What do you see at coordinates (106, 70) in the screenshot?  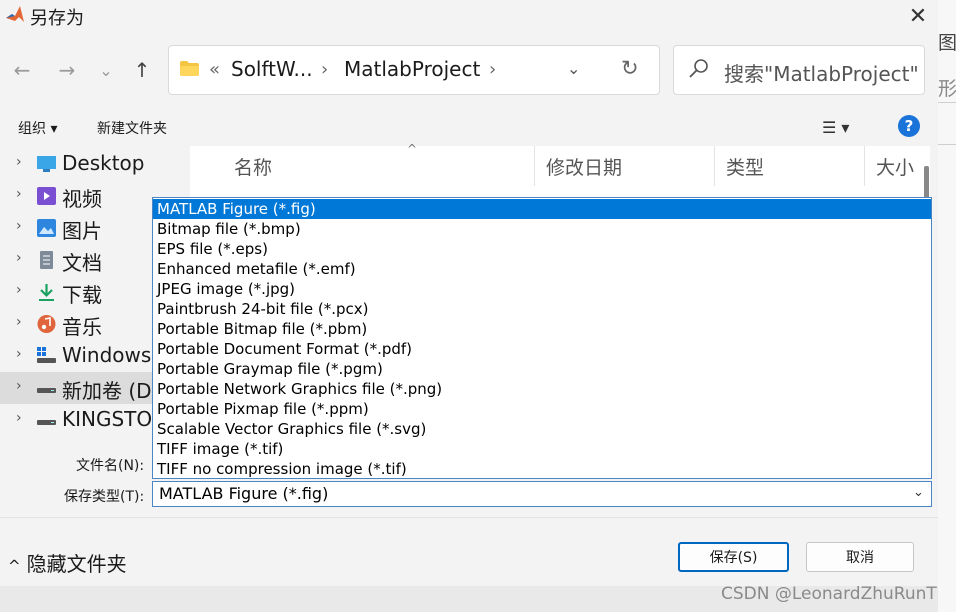 I see `recent-locations-icon: ⌄` at bounding box center [106, 70].